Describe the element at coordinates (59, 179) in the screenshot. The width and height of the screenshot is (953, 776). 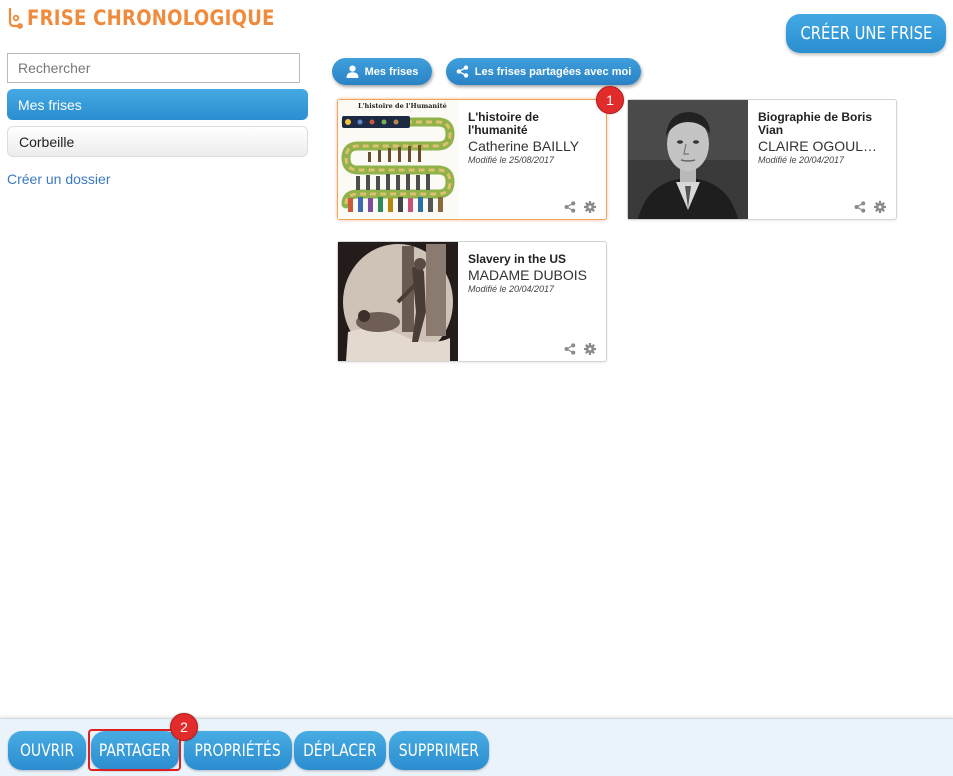
I see `create-folder-link: Créer un dossier` at that location.